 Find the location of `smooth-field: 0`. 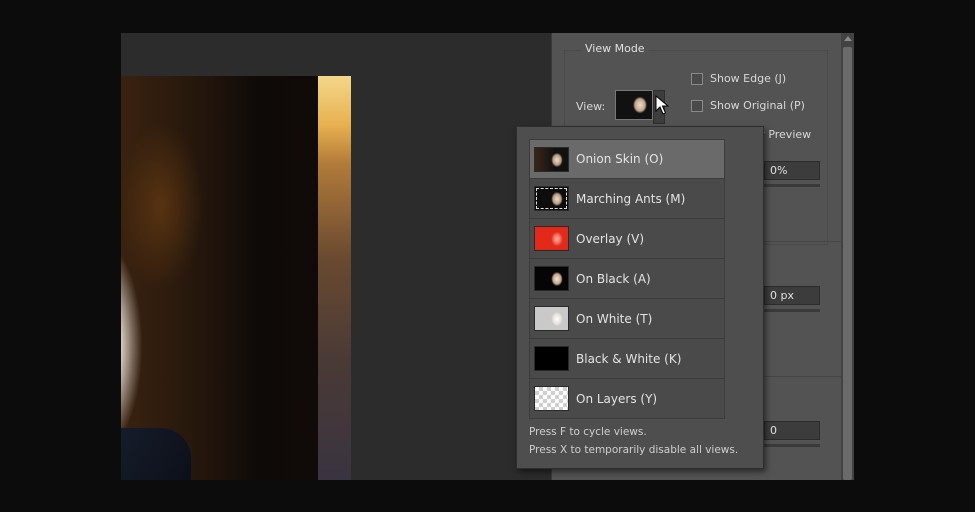

smooth-field: 0 is located at coordinates (792, 430).